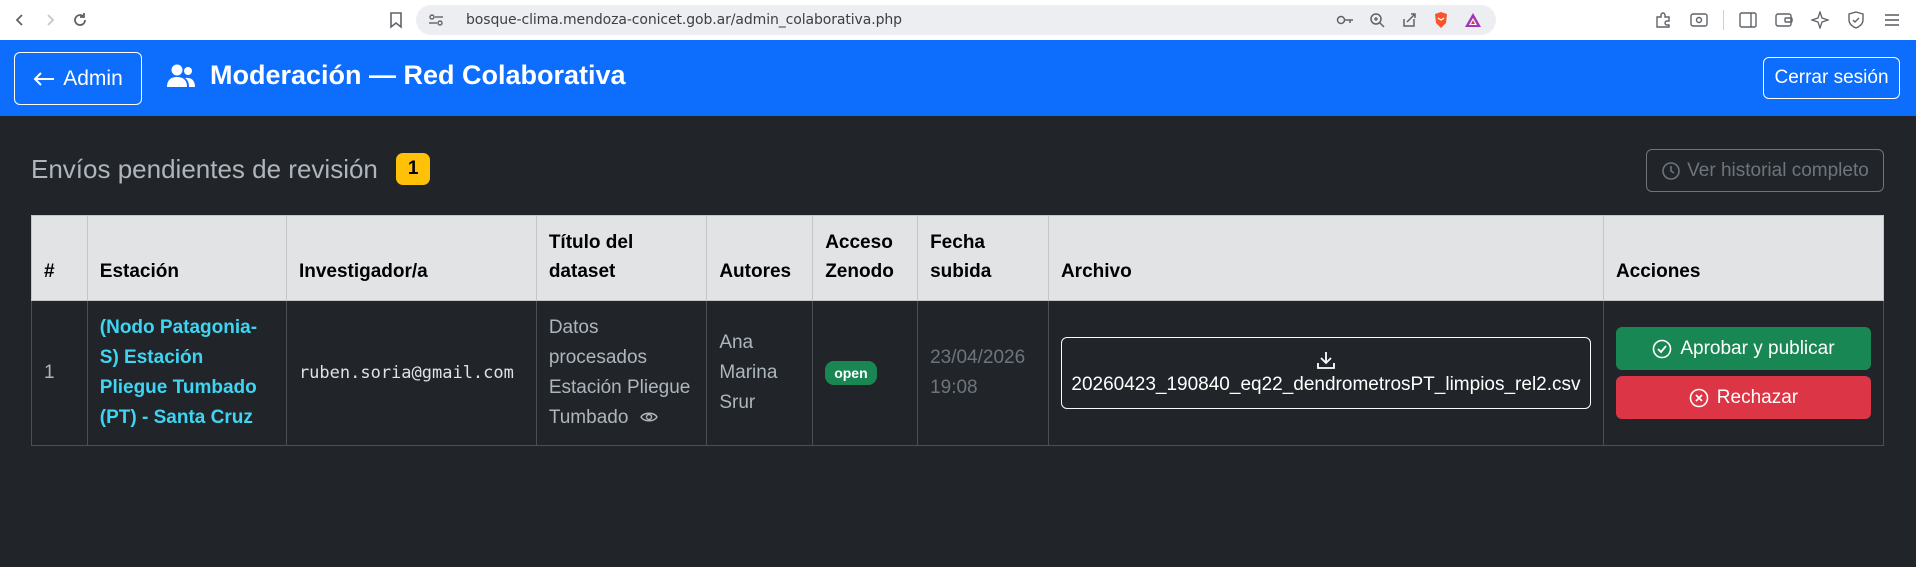  I want to click on download-icon, so click(1326, 360).